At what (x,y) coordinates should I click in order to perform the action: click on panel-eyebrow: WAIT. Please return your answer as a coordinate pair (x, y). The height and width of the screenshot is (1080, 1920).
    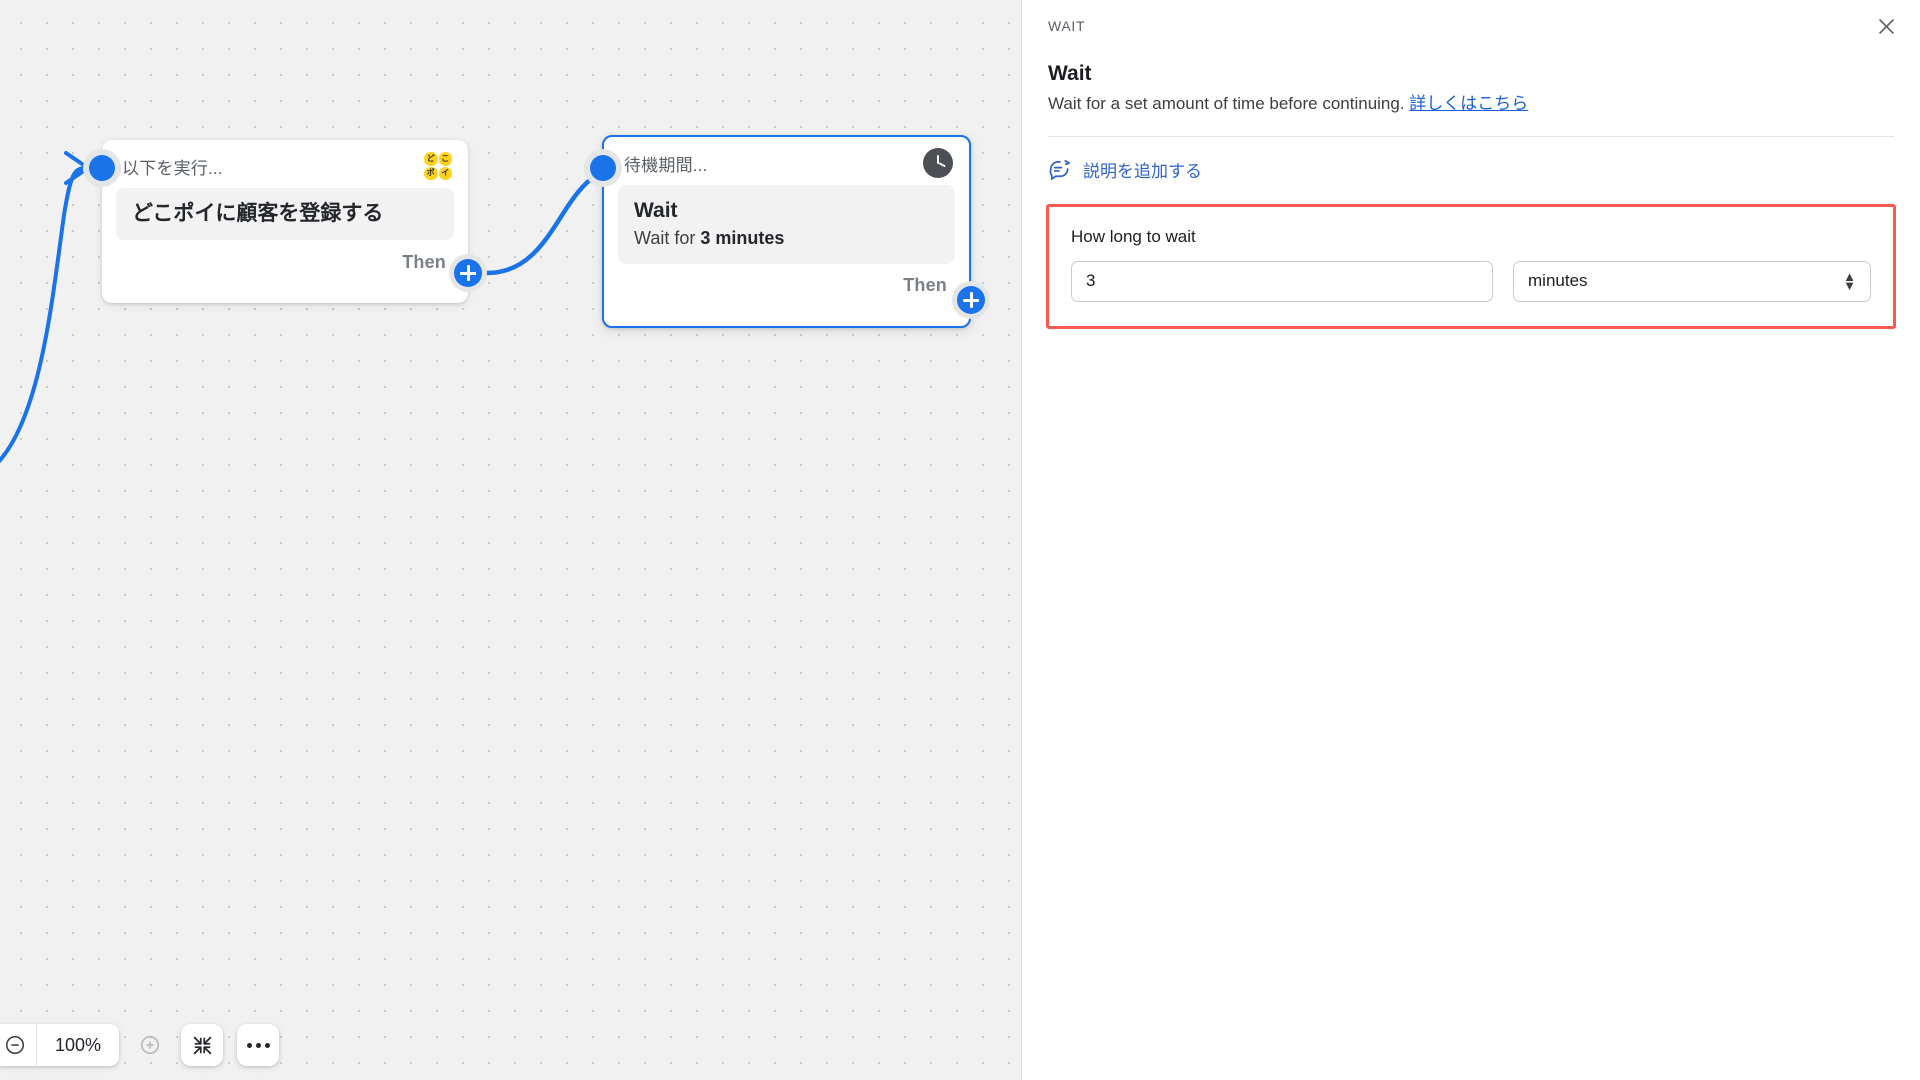
    Looking at the image, I should click on (1067, 26).